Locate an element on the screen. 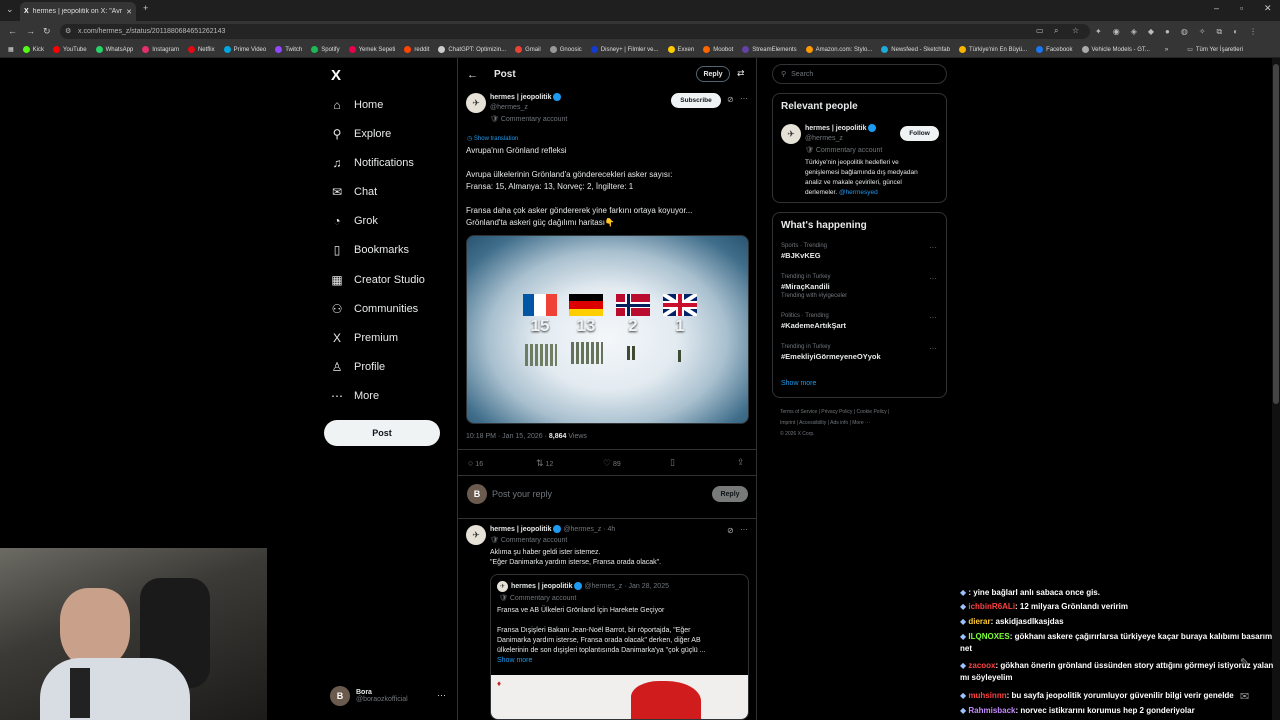 Image resolution: width=1280 pixels, height=720 pixels. menu-icon: ⋮ is located at coordinates (1253, 32).